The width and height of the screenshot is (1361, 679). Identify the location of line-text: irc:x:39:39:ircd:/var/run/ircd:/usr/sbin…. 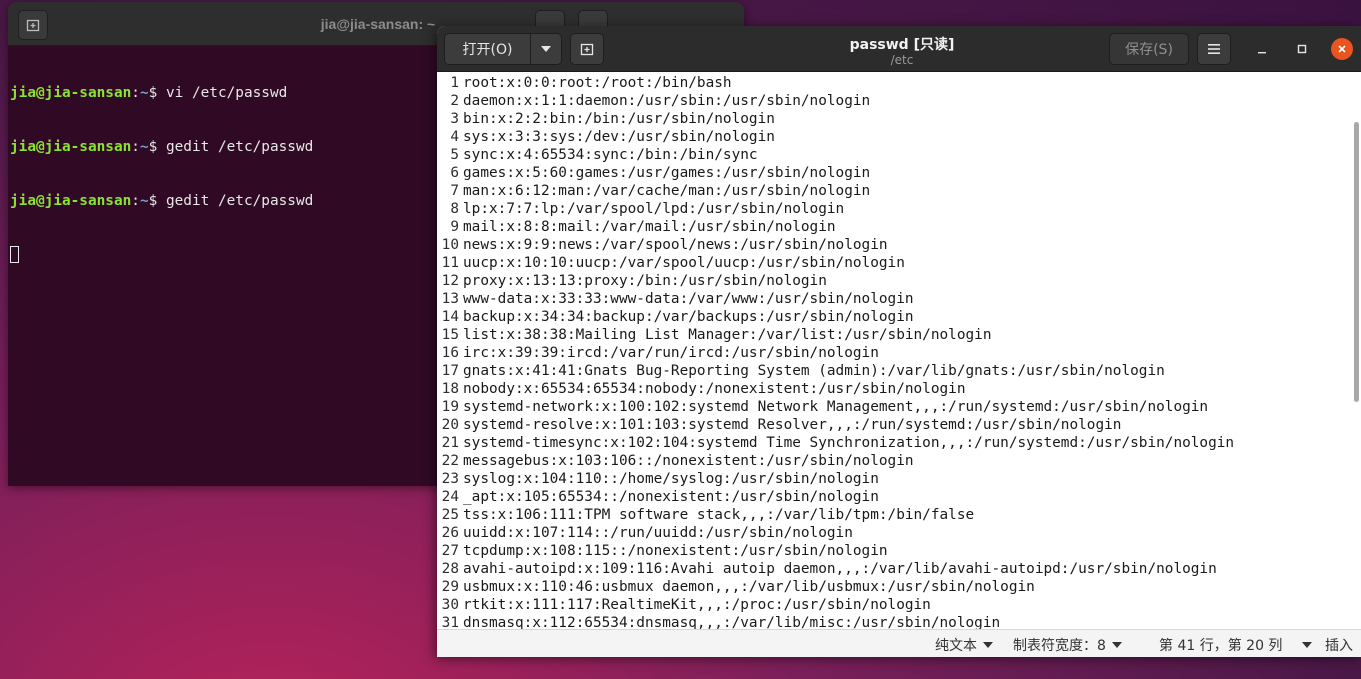
(671, 353).